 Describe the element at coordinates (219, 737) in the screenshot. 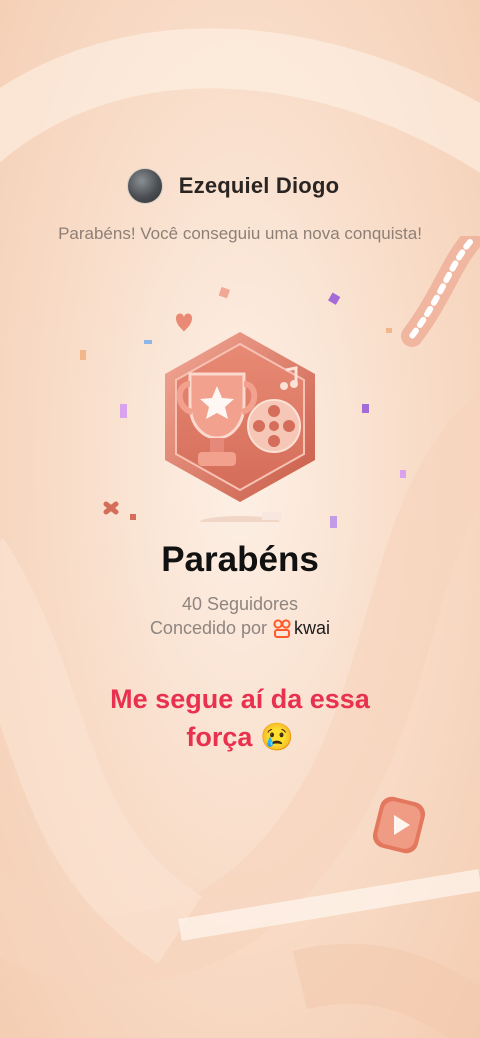

I see `message-line-2: força` at that location.